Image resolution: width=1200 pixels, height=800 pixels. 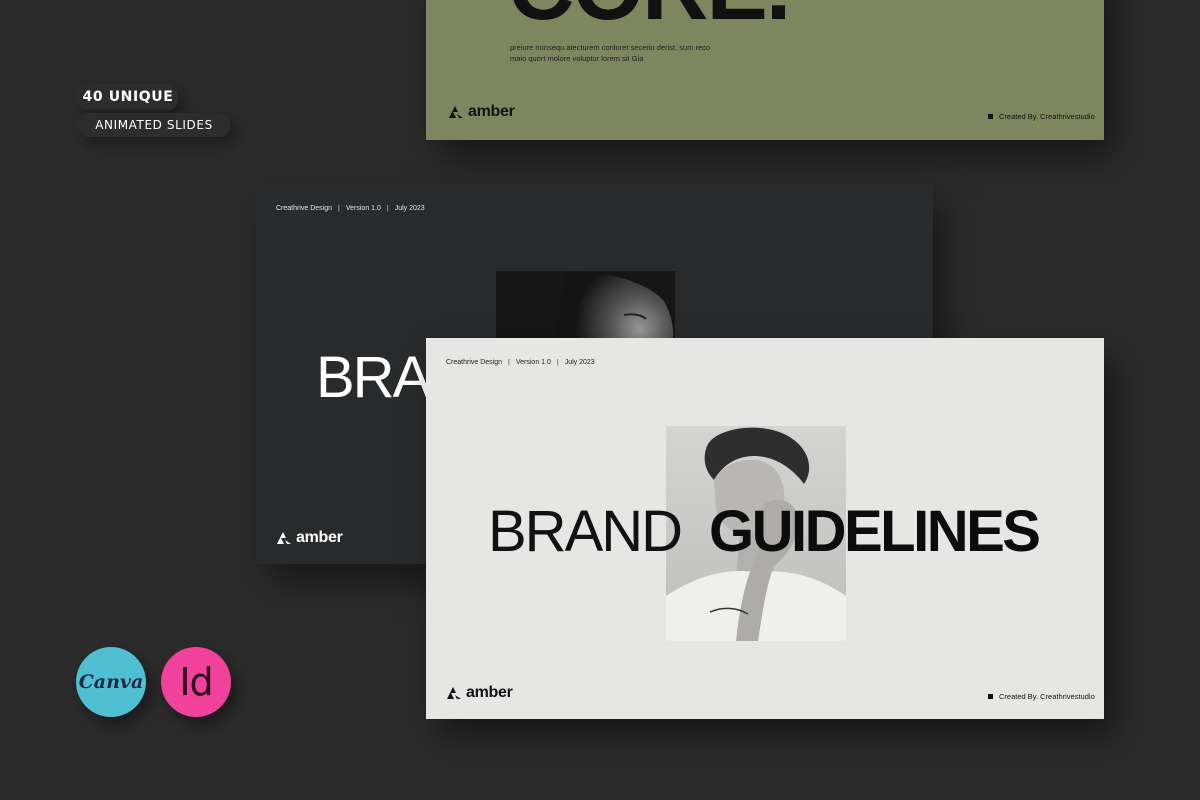 I want to click on light-meta-company: Creathrive Design, so click(x=474, y=362).